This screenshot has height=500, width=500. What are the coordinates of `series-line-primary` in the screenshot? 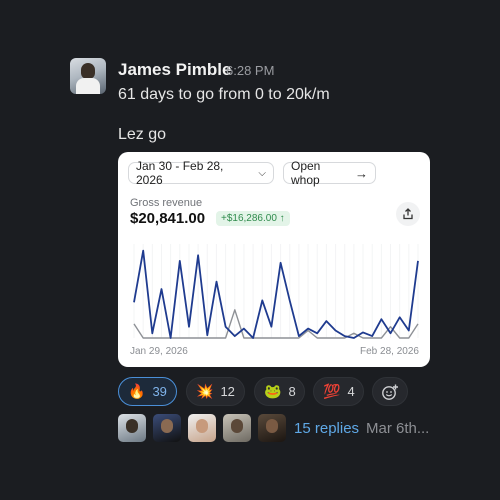 It's located at (276, 294).